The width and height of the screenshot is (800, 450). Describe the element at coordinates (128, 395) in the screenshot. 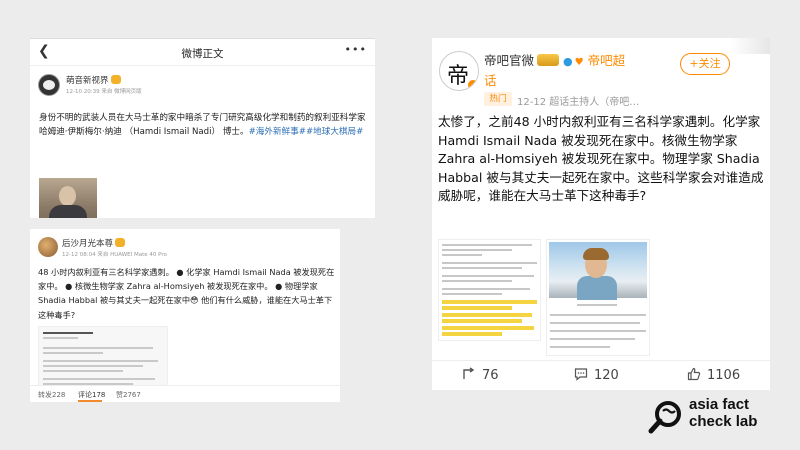

I see `like-button: 赞2767` at that location.